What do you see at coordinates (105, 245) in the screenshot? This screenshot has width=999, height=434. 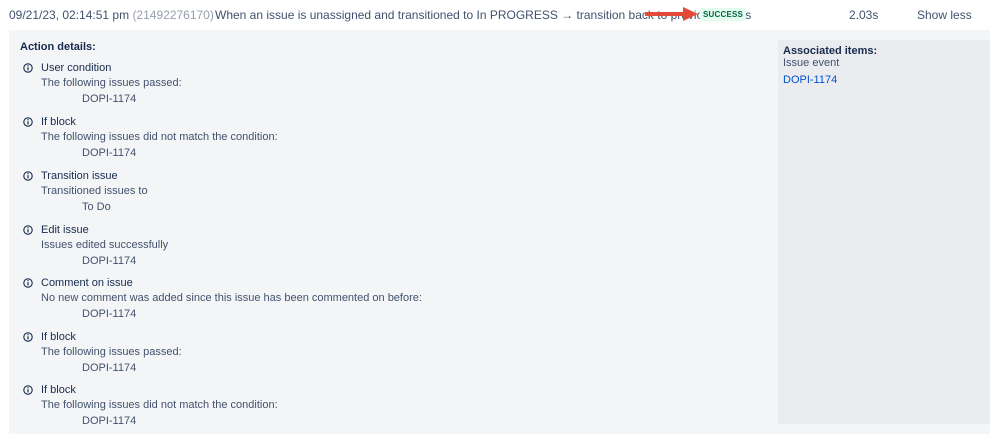 I see `action-description: Issues edited successfully` at bounding box center [105, 245].